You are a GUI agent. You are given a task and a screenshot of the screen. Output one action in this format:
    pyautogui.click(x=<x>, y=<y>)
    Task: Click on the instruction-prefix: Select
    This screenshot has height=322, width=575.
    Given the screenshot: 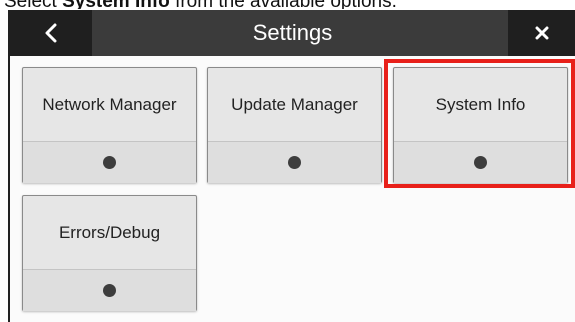 What is the action you would take?
    pyautogui.click(x=33, y=4)
    